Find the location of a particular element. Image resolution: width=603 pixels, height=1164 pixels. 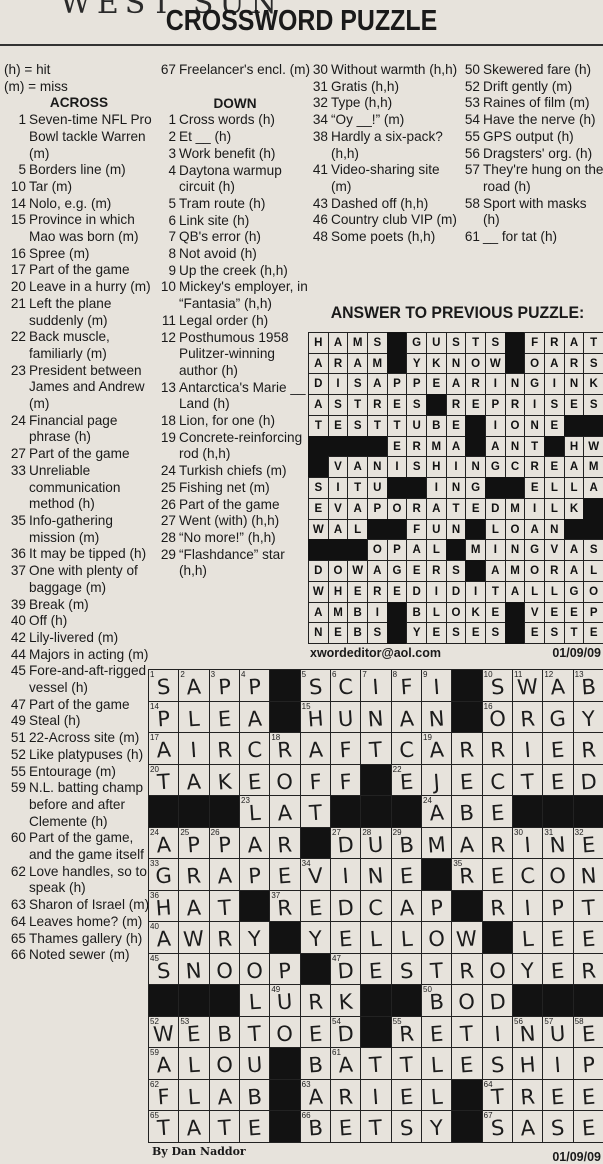

grid-cell: I is located at coordinates (497, 1032).